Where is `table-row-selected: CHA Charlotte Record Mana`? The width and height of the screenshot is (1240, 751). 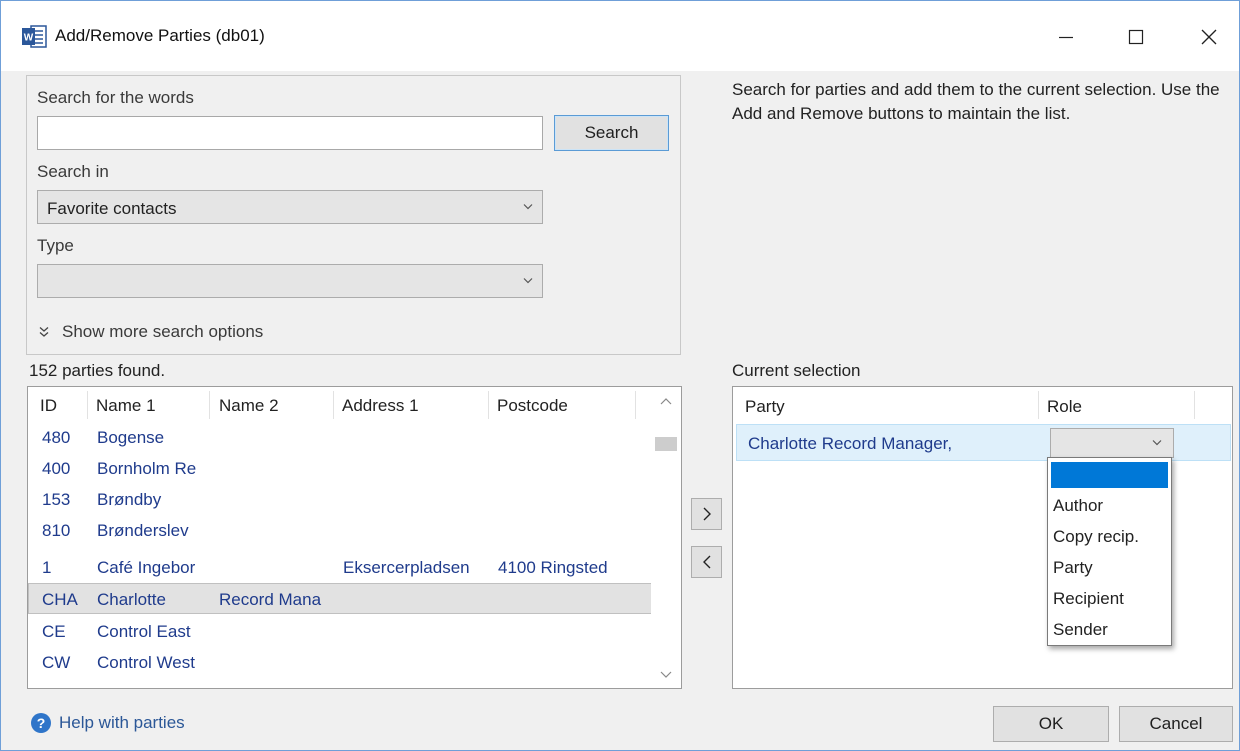 table-row-selected: CHA Charlotte Record Mana is located at coordinates (340, 598).